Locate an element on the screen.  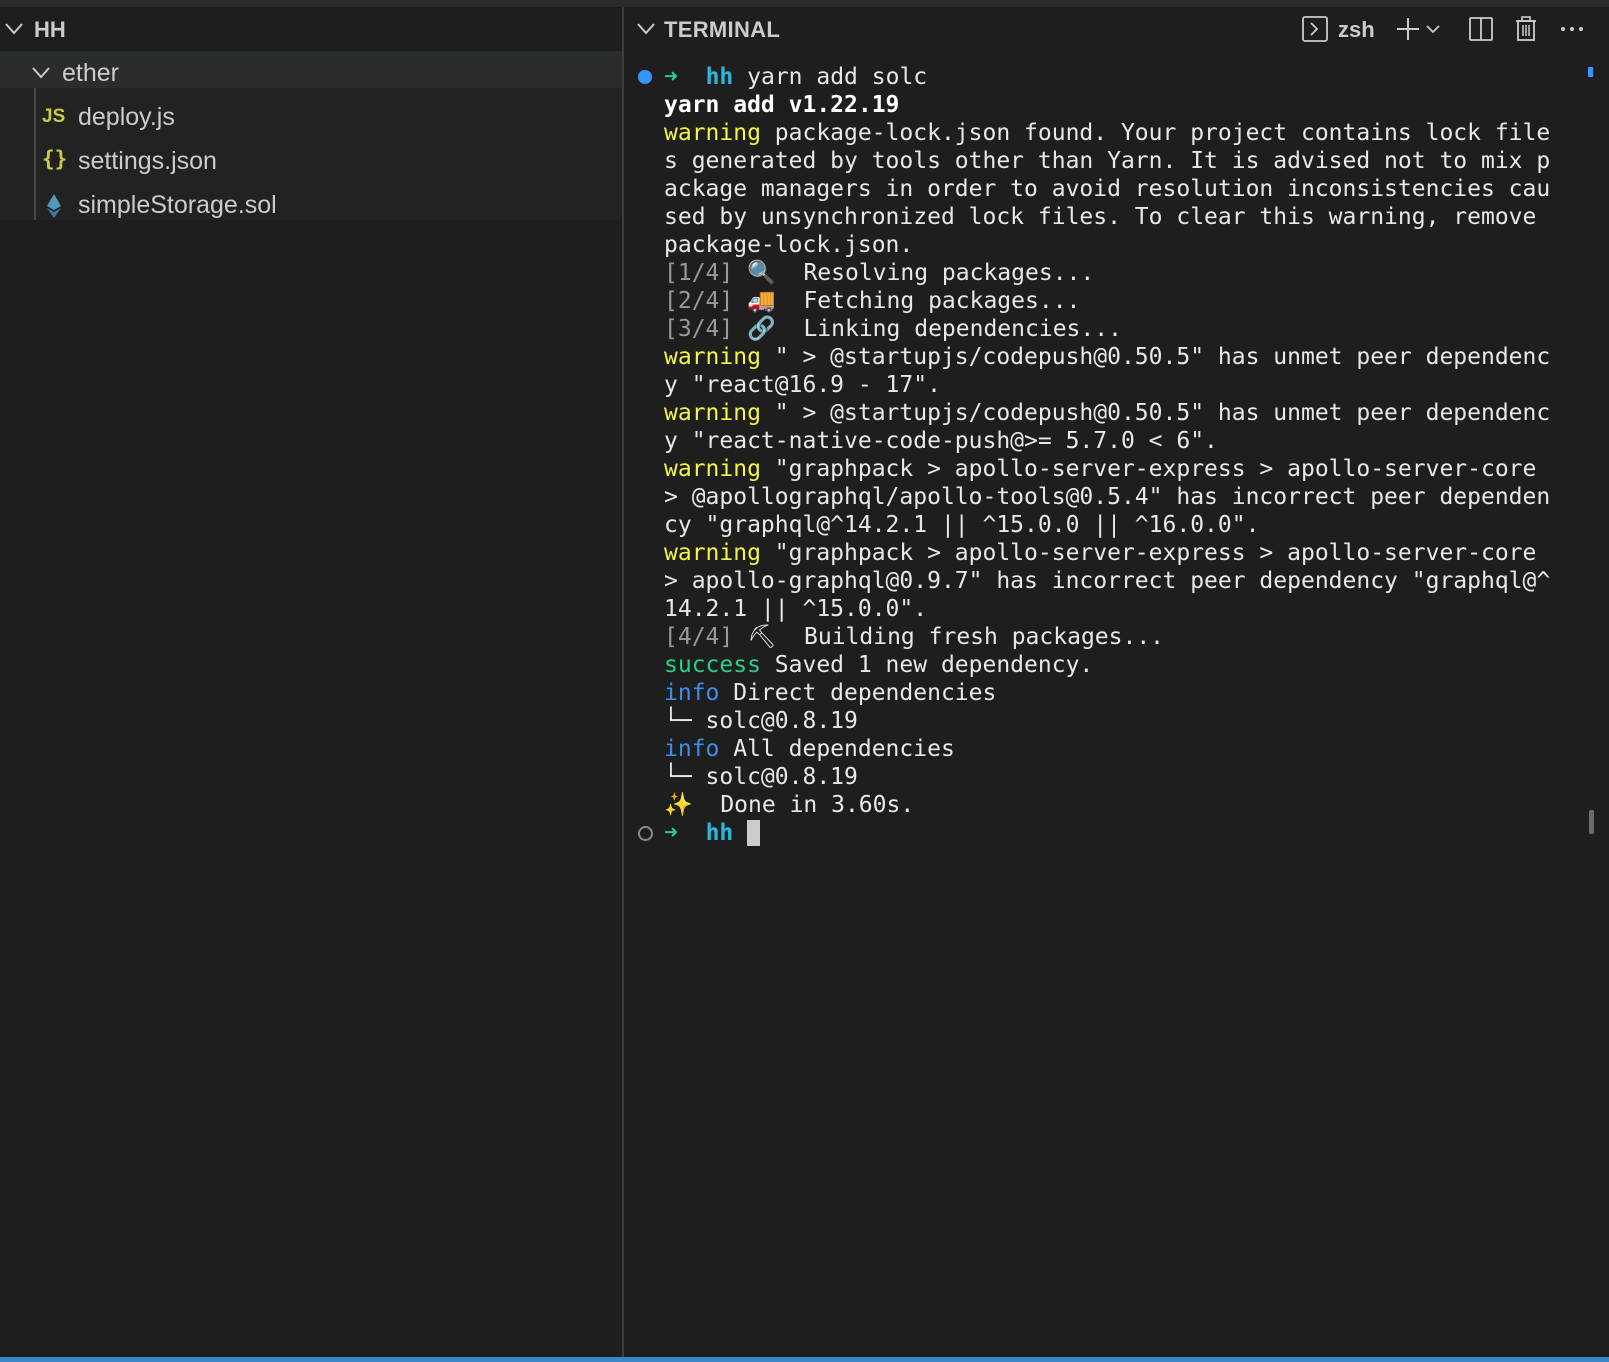
file-deploy-js: JS deploy.js is located at coordinates (311, 117).